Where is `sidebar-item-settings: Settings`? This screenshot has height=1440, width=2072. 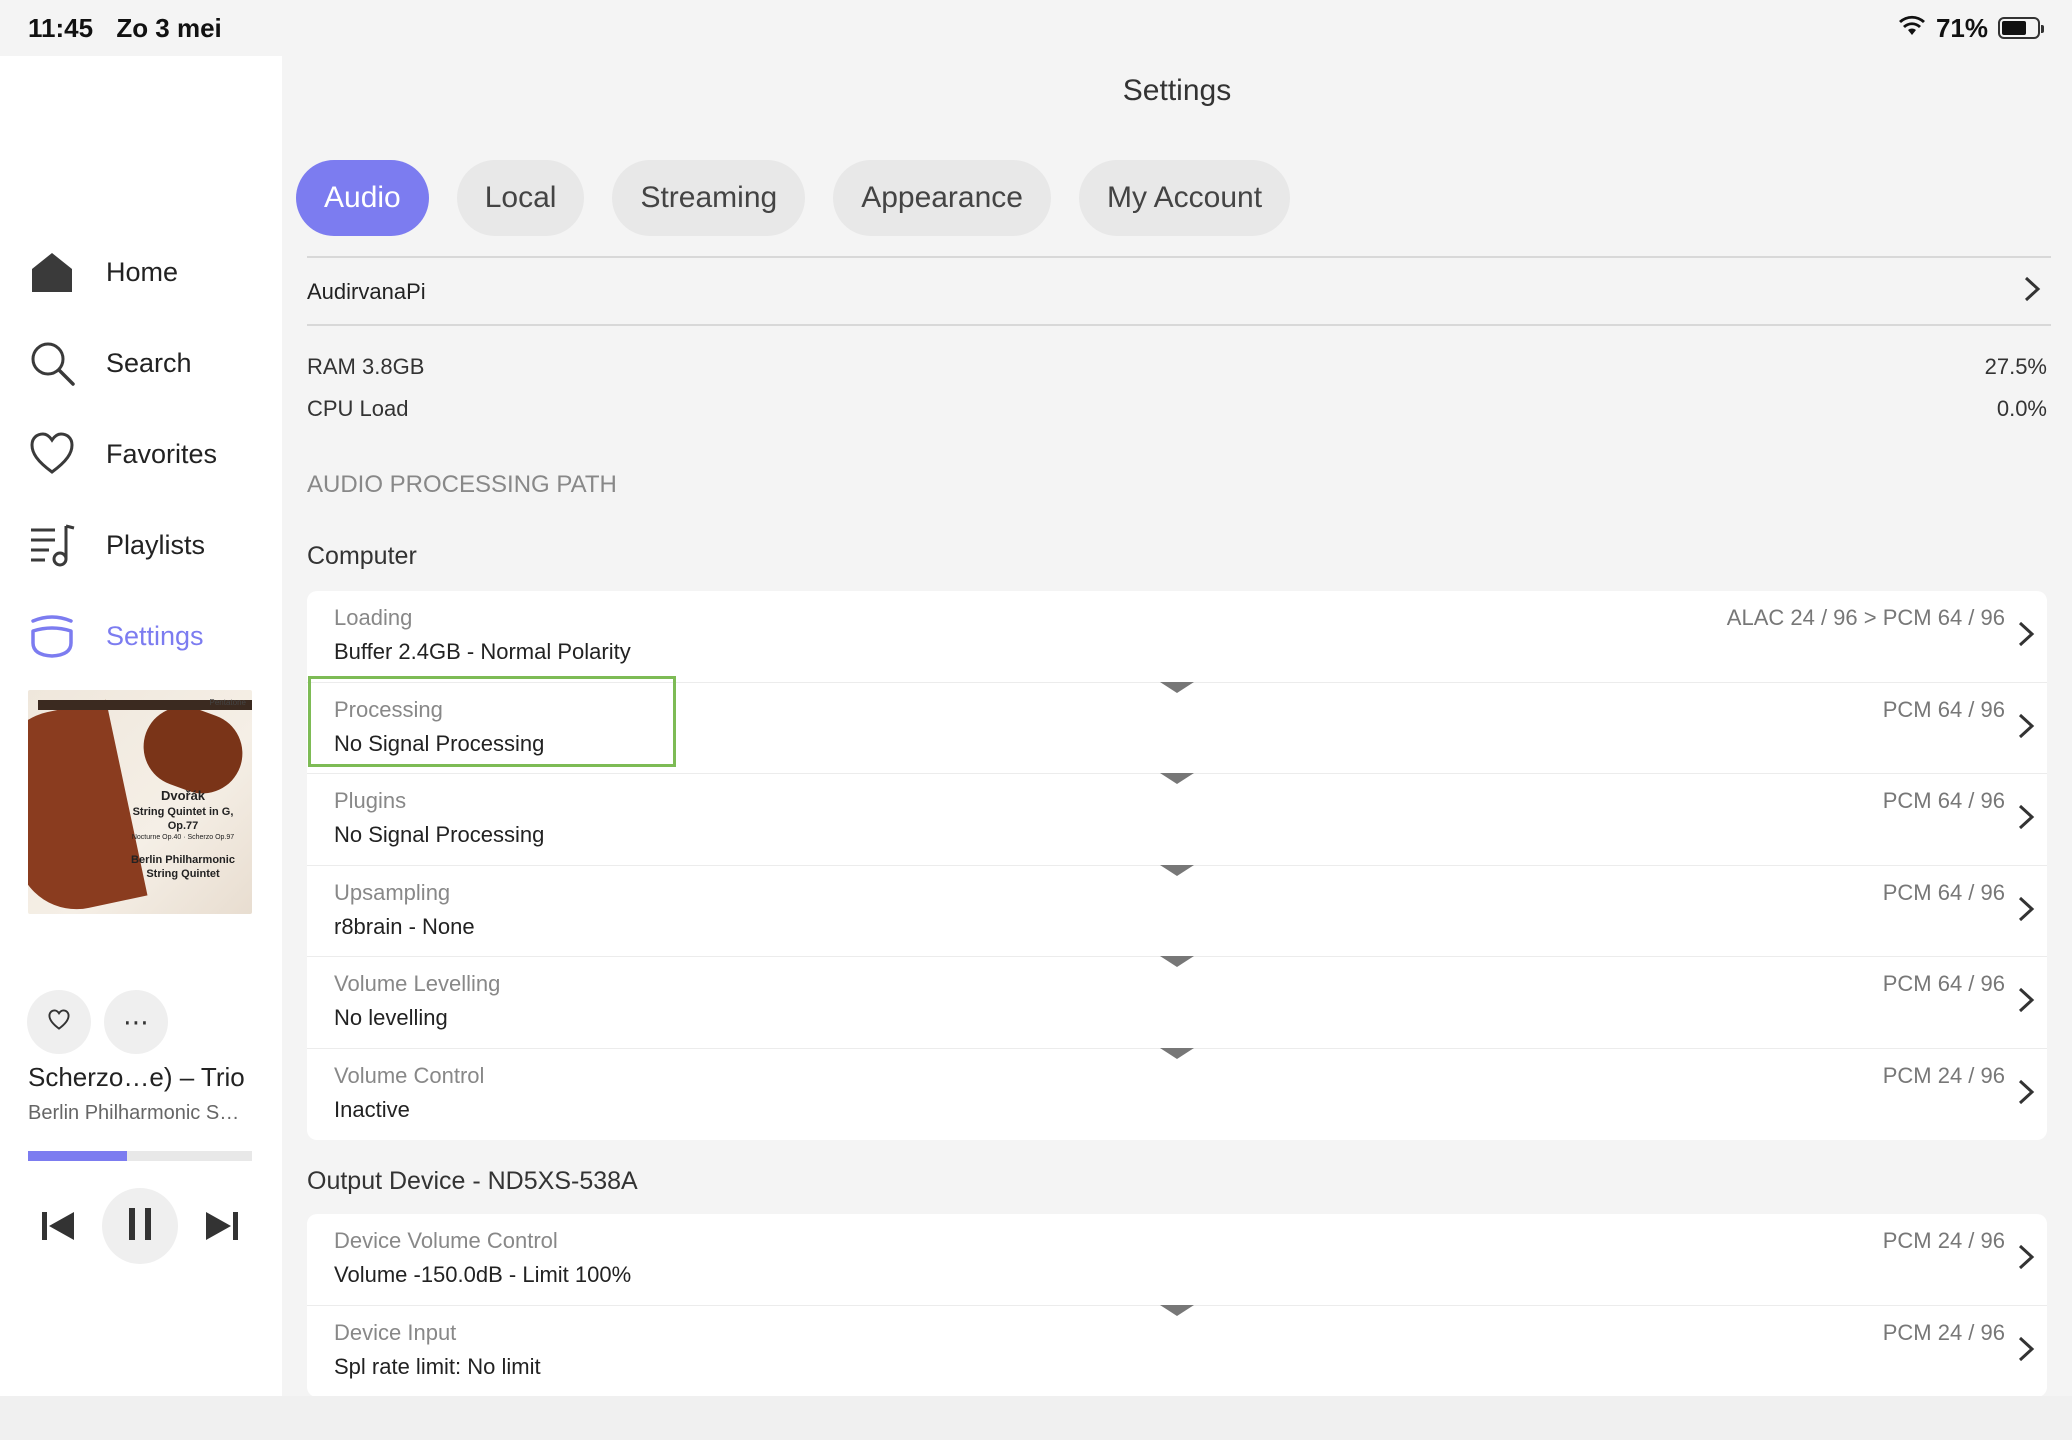 sidebar-item-settings: Settings is located at coordinates (116, 636).